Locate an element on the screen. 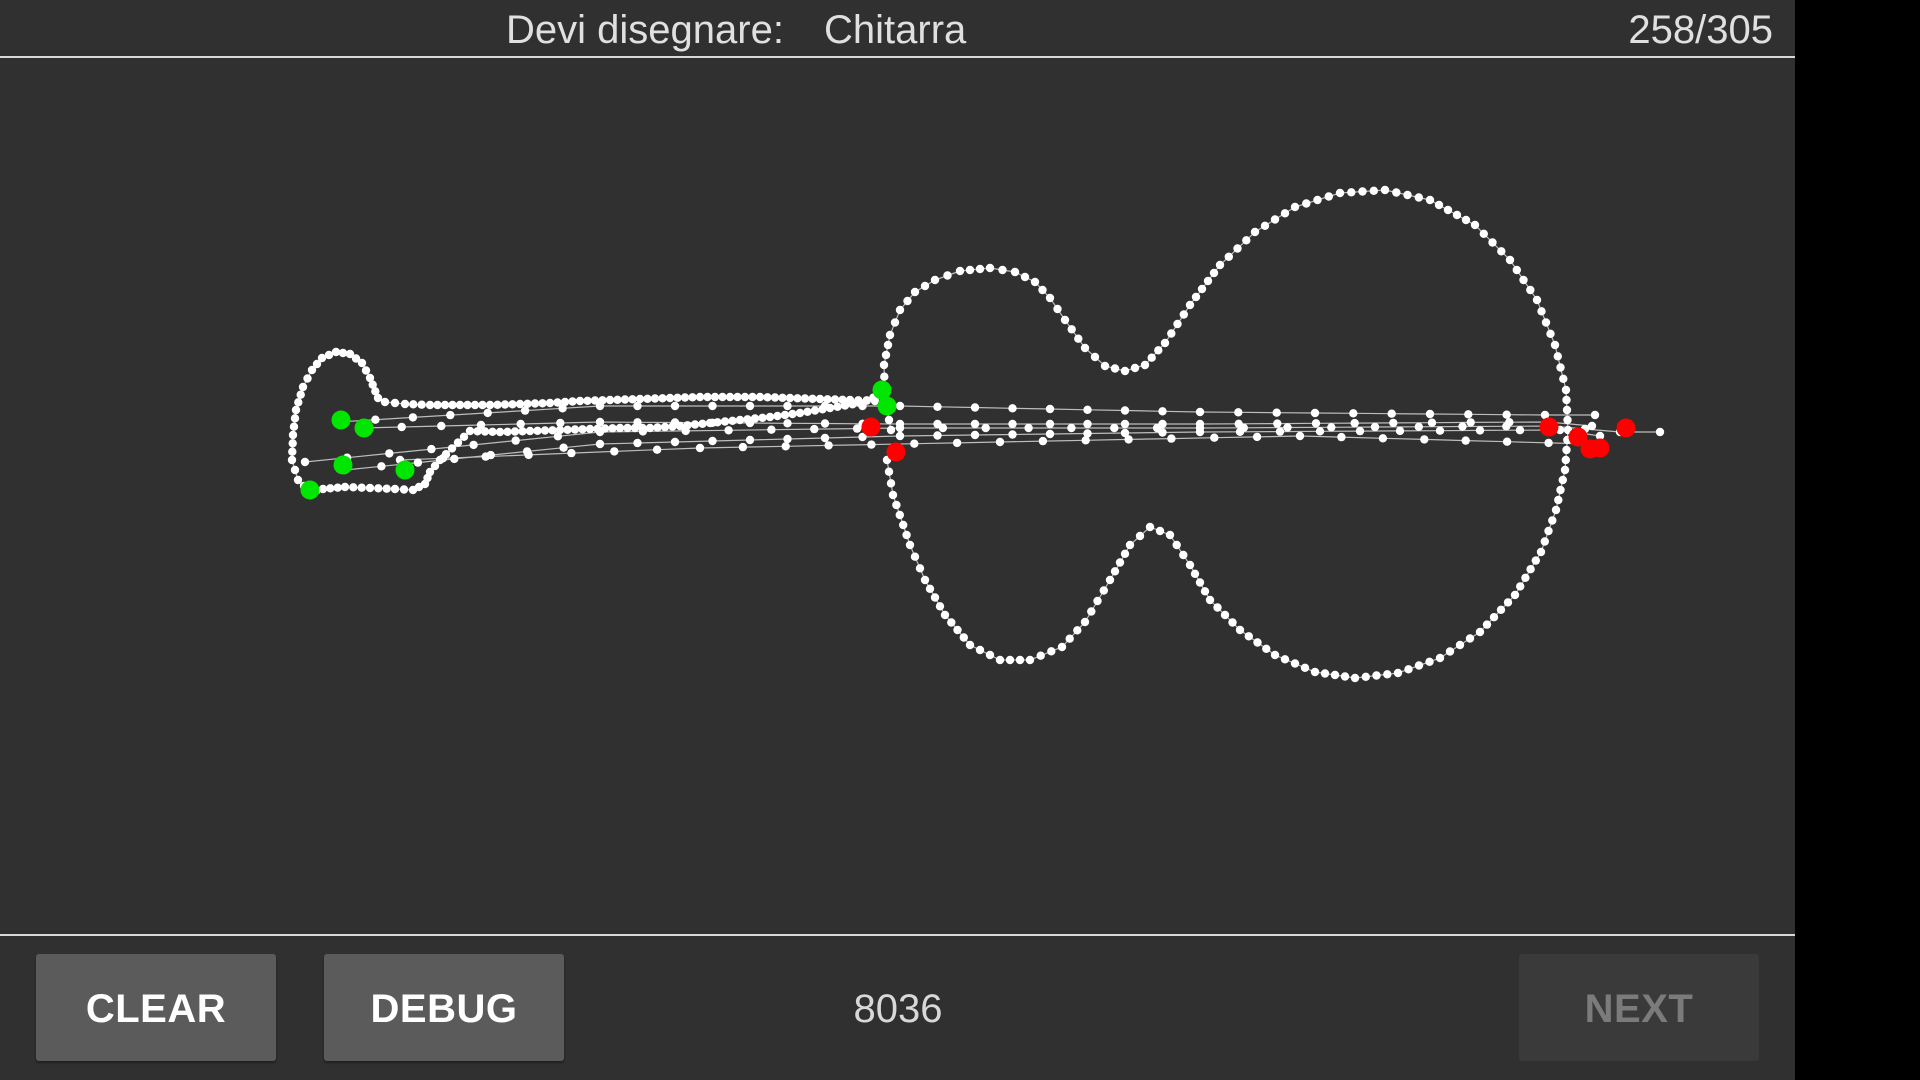 The height and width of the screenshot is (1080, 1920). next-button: NEXT is located at coordinates (1639, 1007).